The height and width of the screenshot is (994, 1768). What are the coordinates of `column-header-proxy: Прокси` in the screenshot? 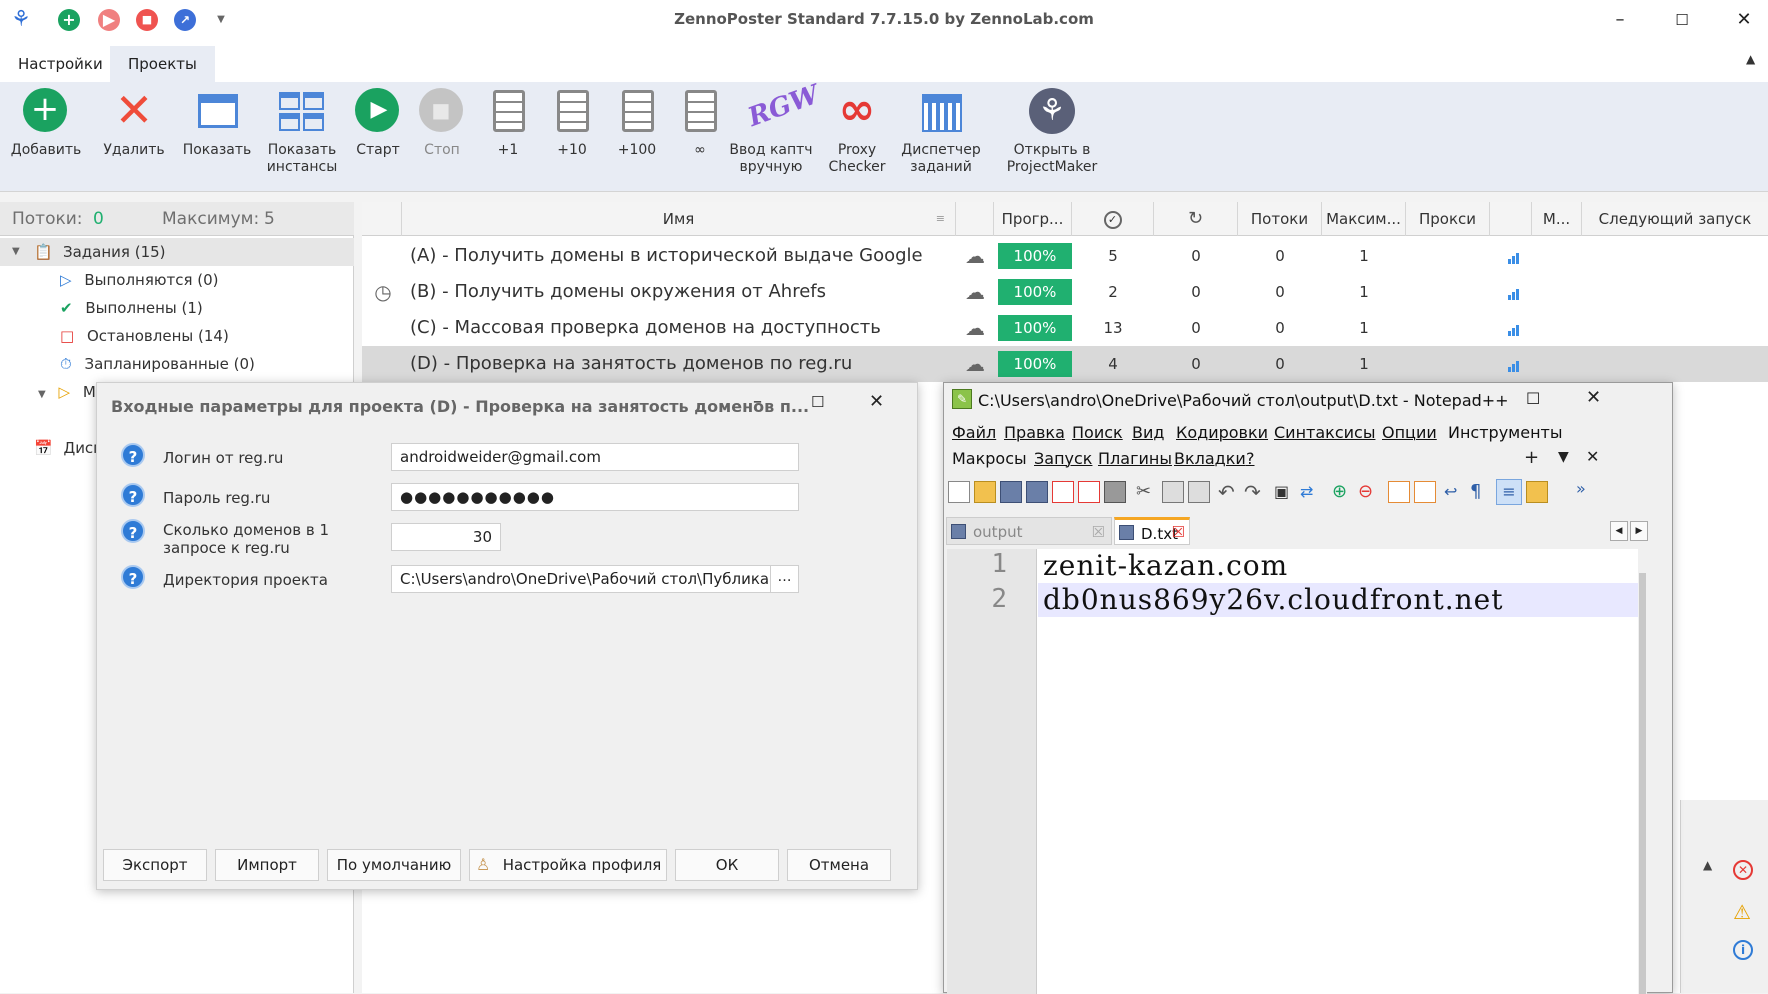 It's located at (1448, 219).